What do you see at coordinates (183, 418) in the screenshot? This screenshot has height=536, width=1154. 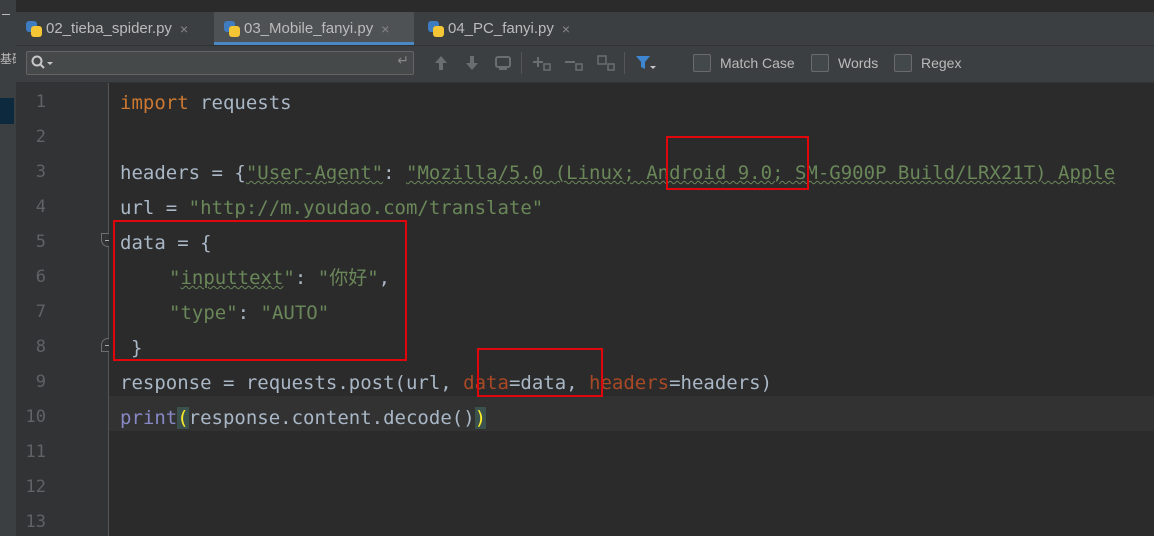 I see `matched-paren: (` at bounding box center [183, 418].